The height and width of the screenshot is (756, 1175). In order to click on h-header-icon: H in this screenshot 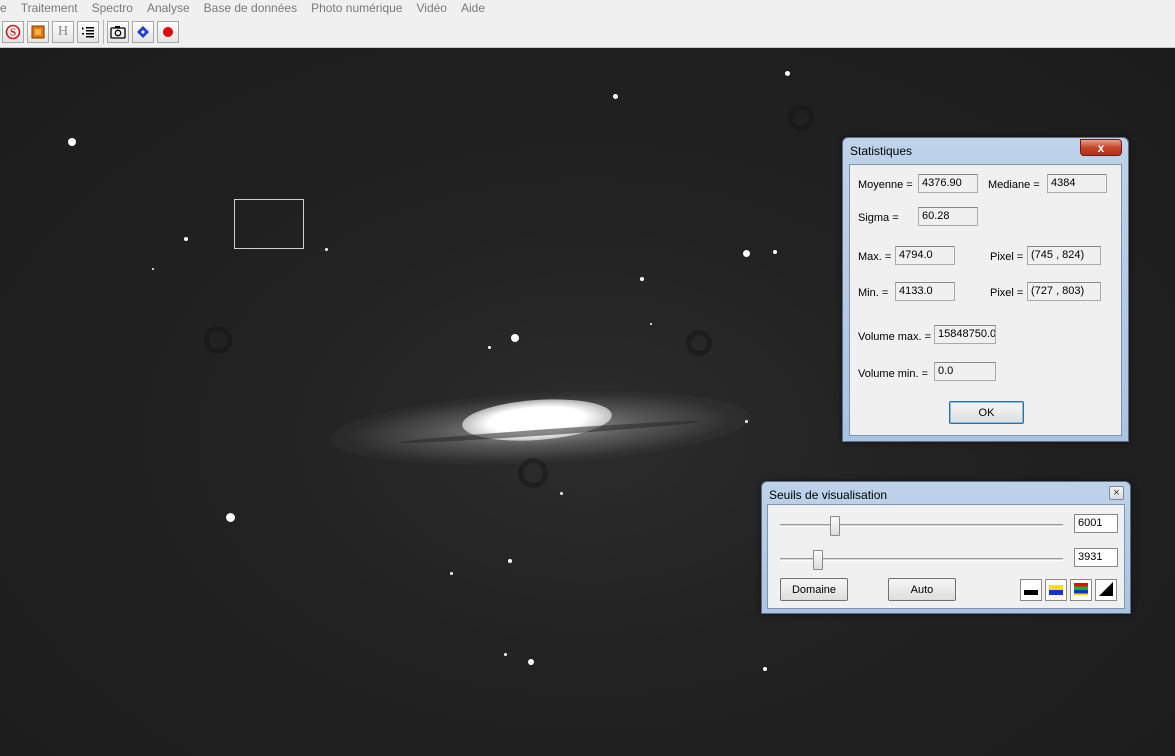, I will do `click(63, 31)`.